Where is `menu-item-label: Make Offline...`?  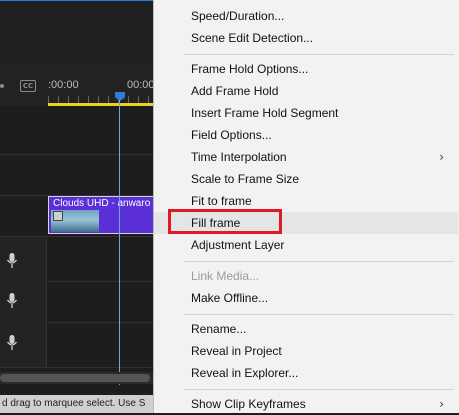 menu-item-label: Make Offline... is located at coordinates (230, 298).